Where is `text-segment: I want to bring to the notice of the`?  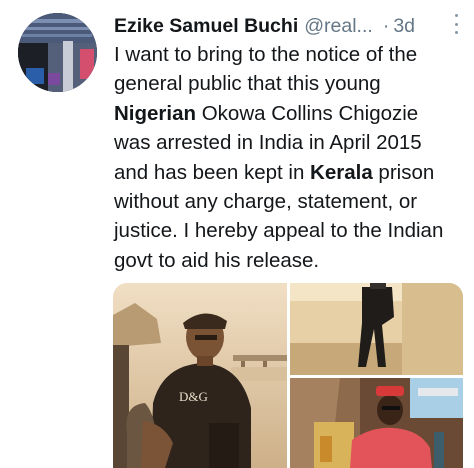
text-segment: I want to bring to the notice of the is located at coordinates (266, 54).